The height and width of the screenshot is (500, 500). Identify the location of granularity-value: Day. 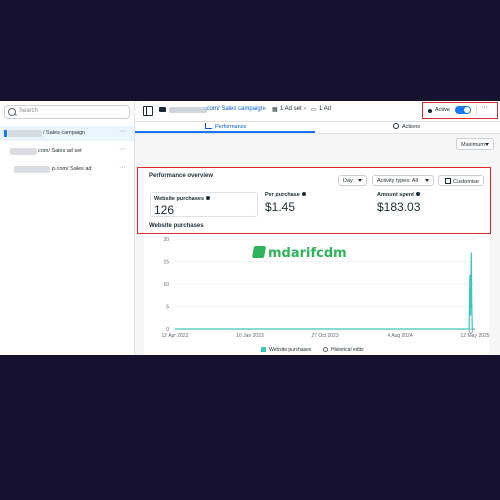
(348, 181).